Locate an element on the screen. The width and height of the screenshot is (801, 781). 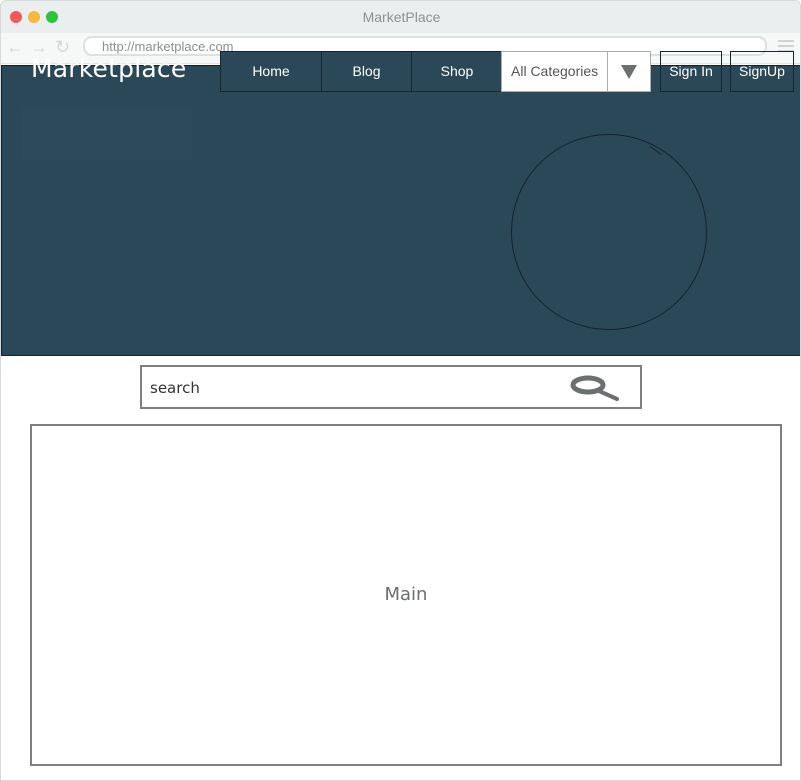
category-dropdown-button is located at coordinates (629, 71).